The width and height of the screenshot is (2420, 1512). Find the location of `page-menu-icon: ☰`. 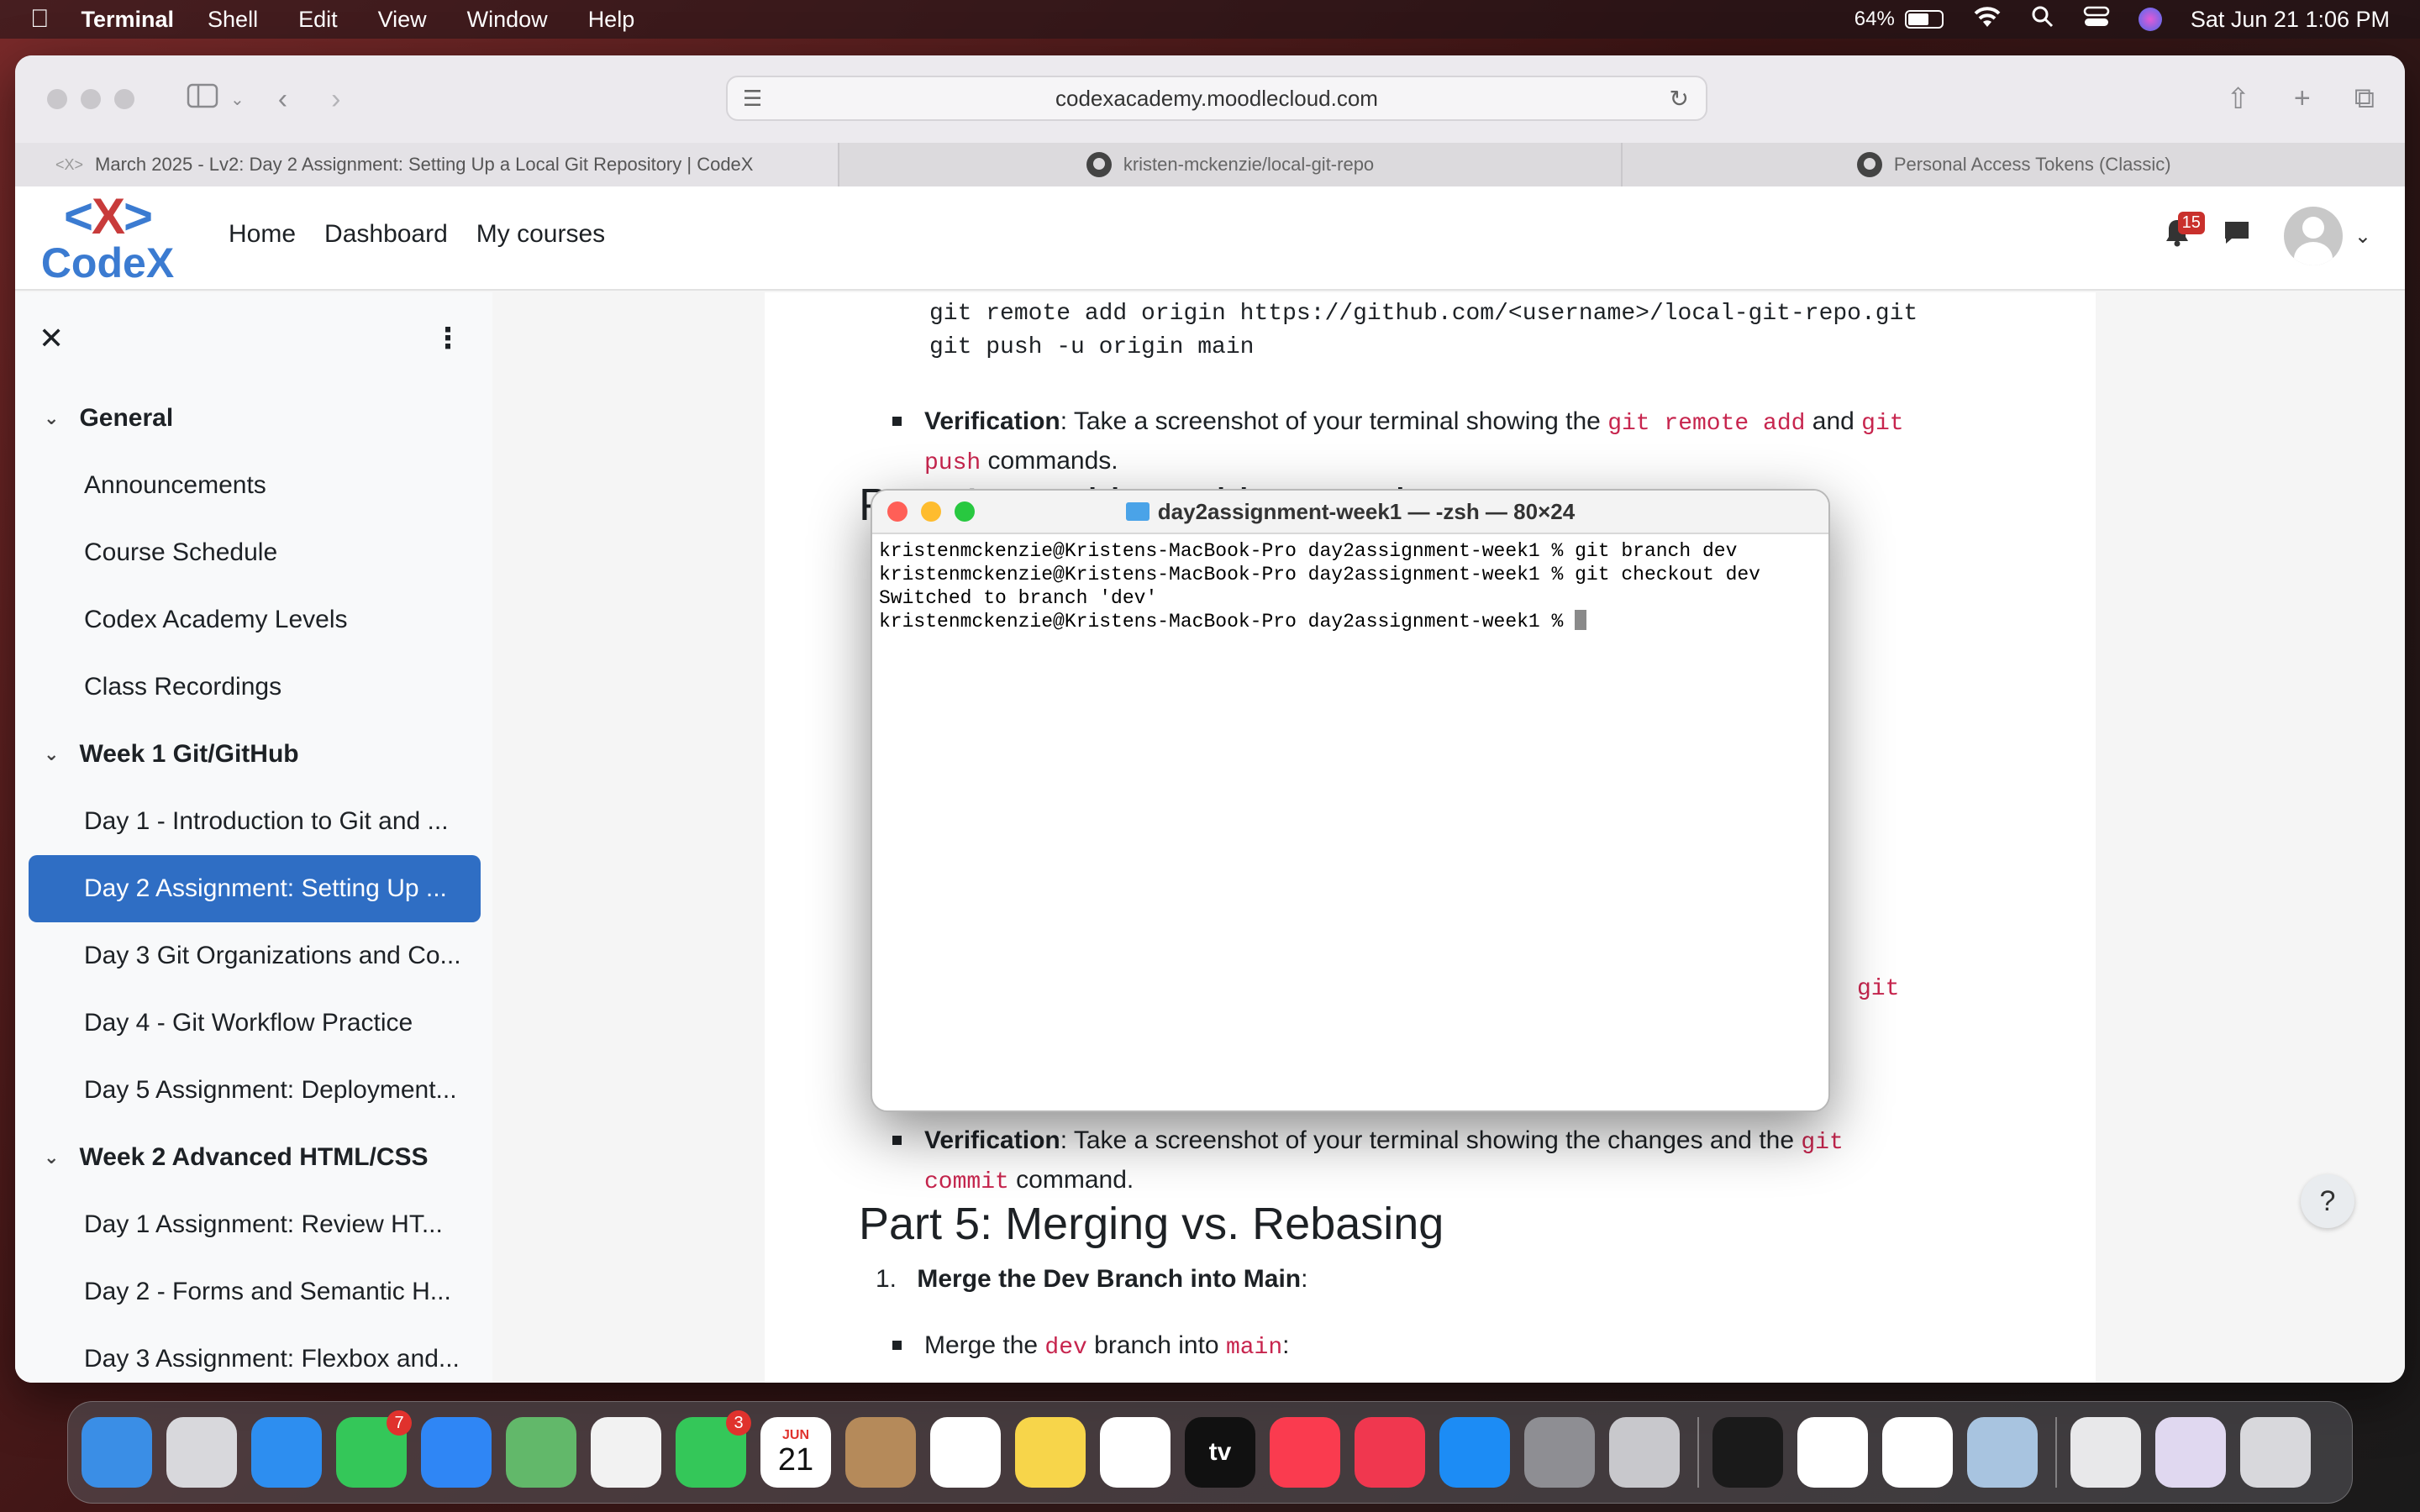

page-menu-icon: ☰ is located at coordinates (752, 99).